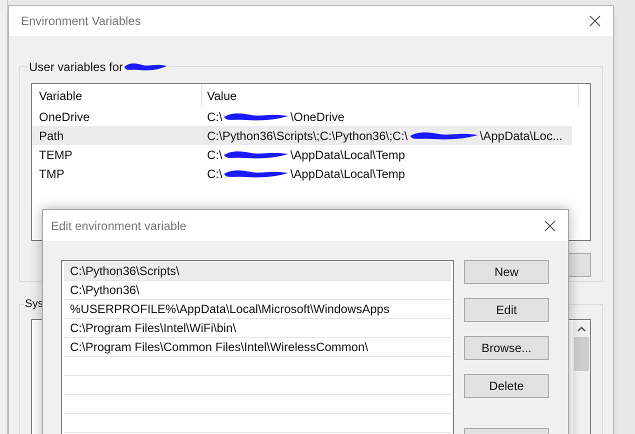 Image resolution: width=635 pixels, height=434 pixels. What do you see at coordinates (52, 174) in the screenshot?
I see `table-cell-text: TMP` at bounding box center [52, 174].